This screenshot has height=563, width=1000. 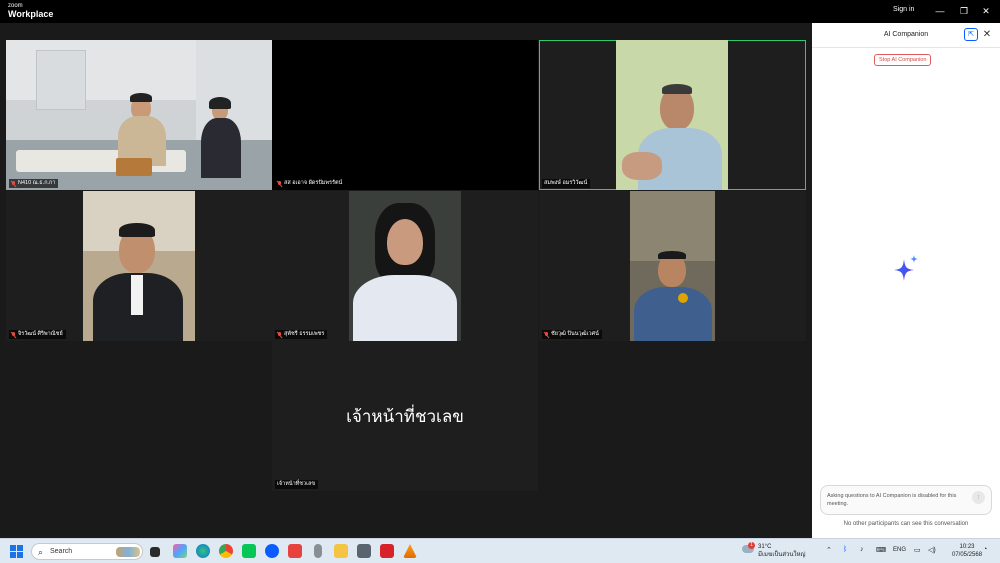 I want to click on stop-ai-companion-button: Stop AI Companion, so click(x=903, y=60).